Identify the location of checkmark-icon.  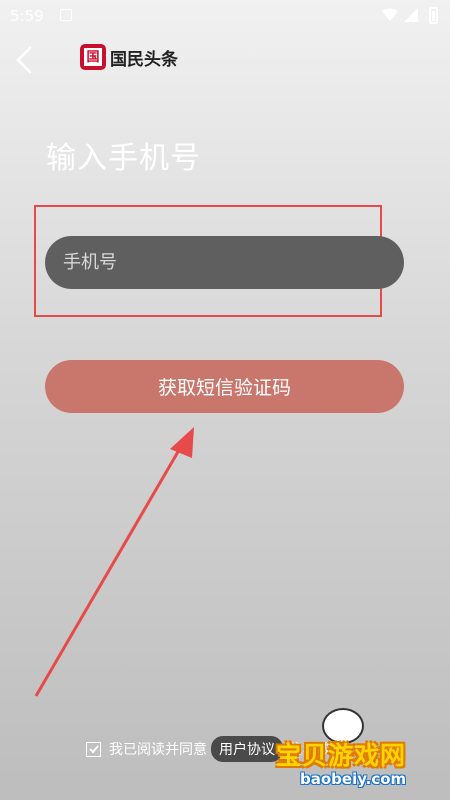
(93, 749).